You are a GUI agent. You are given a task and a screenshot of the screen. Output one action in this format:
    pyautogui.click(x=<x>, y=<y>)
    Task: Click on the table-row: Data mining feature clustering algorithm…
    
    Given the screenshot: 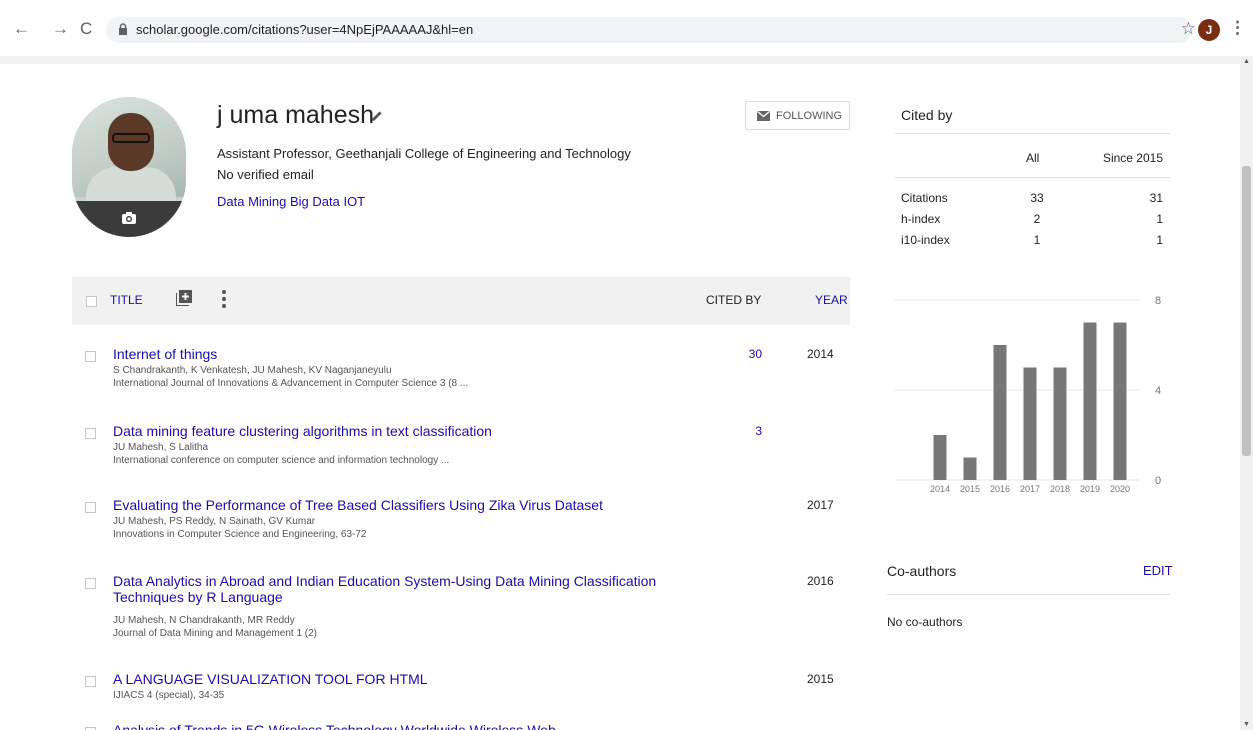 What is the action you would take?
    pyautogui.click(x=461, y=449)
    